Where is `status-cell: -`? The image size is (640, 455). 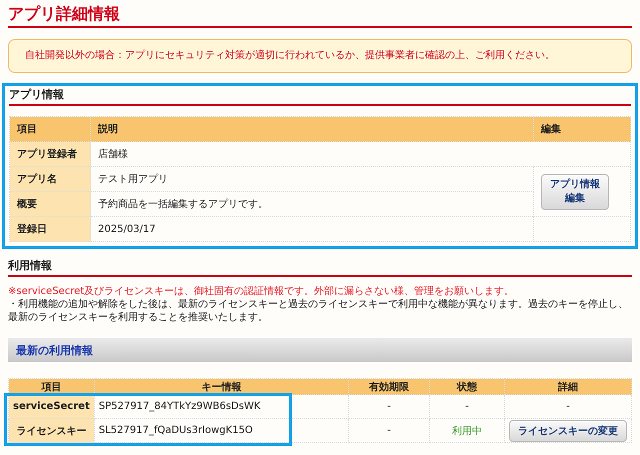
status-cell: - is located at coordinates (467, 406).